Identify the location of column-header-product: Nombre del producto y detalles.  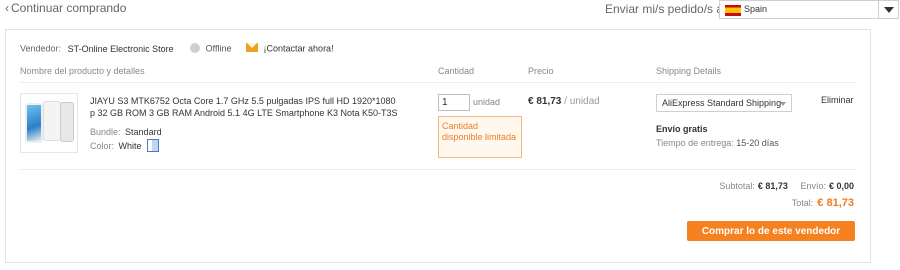
(82, 71).